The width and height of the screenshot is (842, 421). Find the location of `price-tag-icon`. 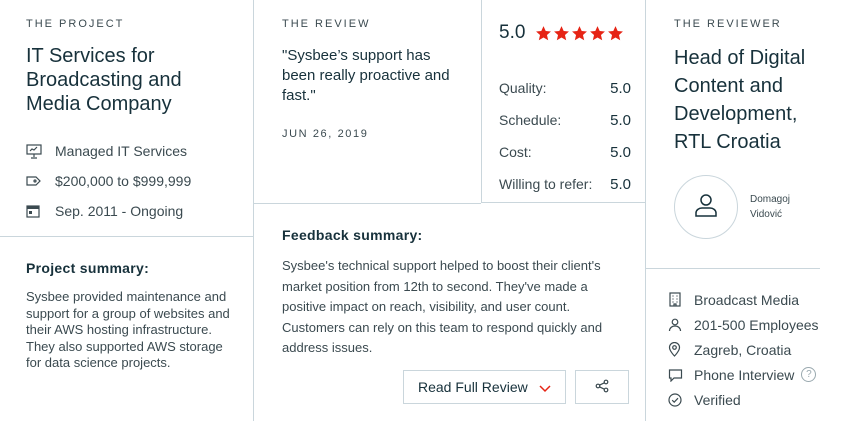

price-tag-icon is located at coordinates (36, 181).